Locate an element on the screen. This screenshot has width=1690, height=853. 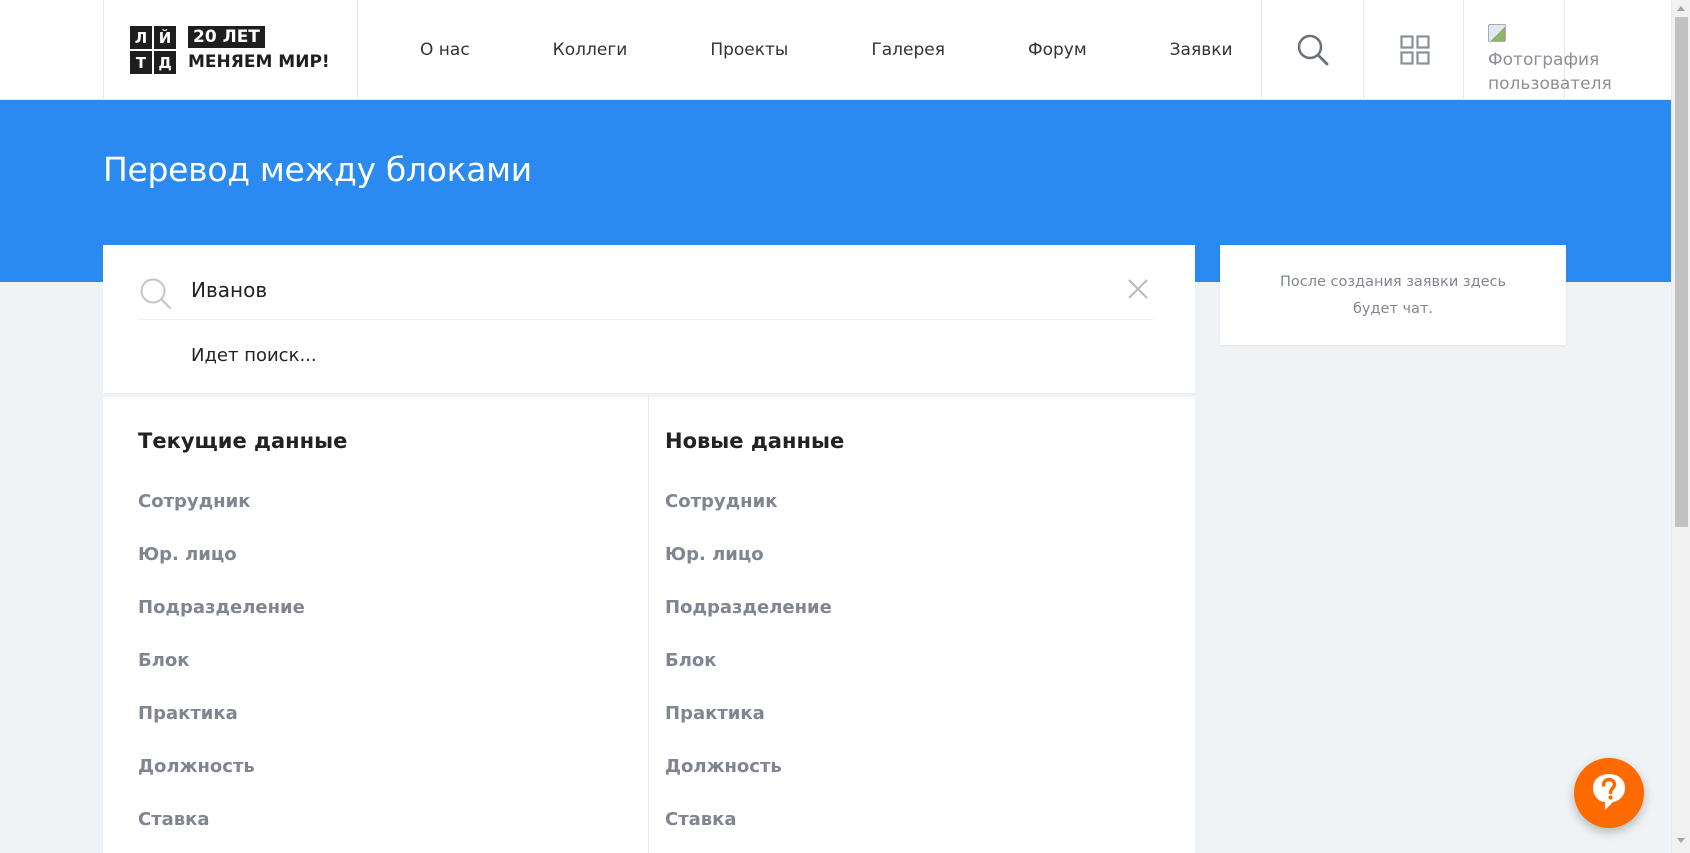
chat-placeholder-text: После создания заявки здесь будет чат. is located at coordinates (1393, 295).